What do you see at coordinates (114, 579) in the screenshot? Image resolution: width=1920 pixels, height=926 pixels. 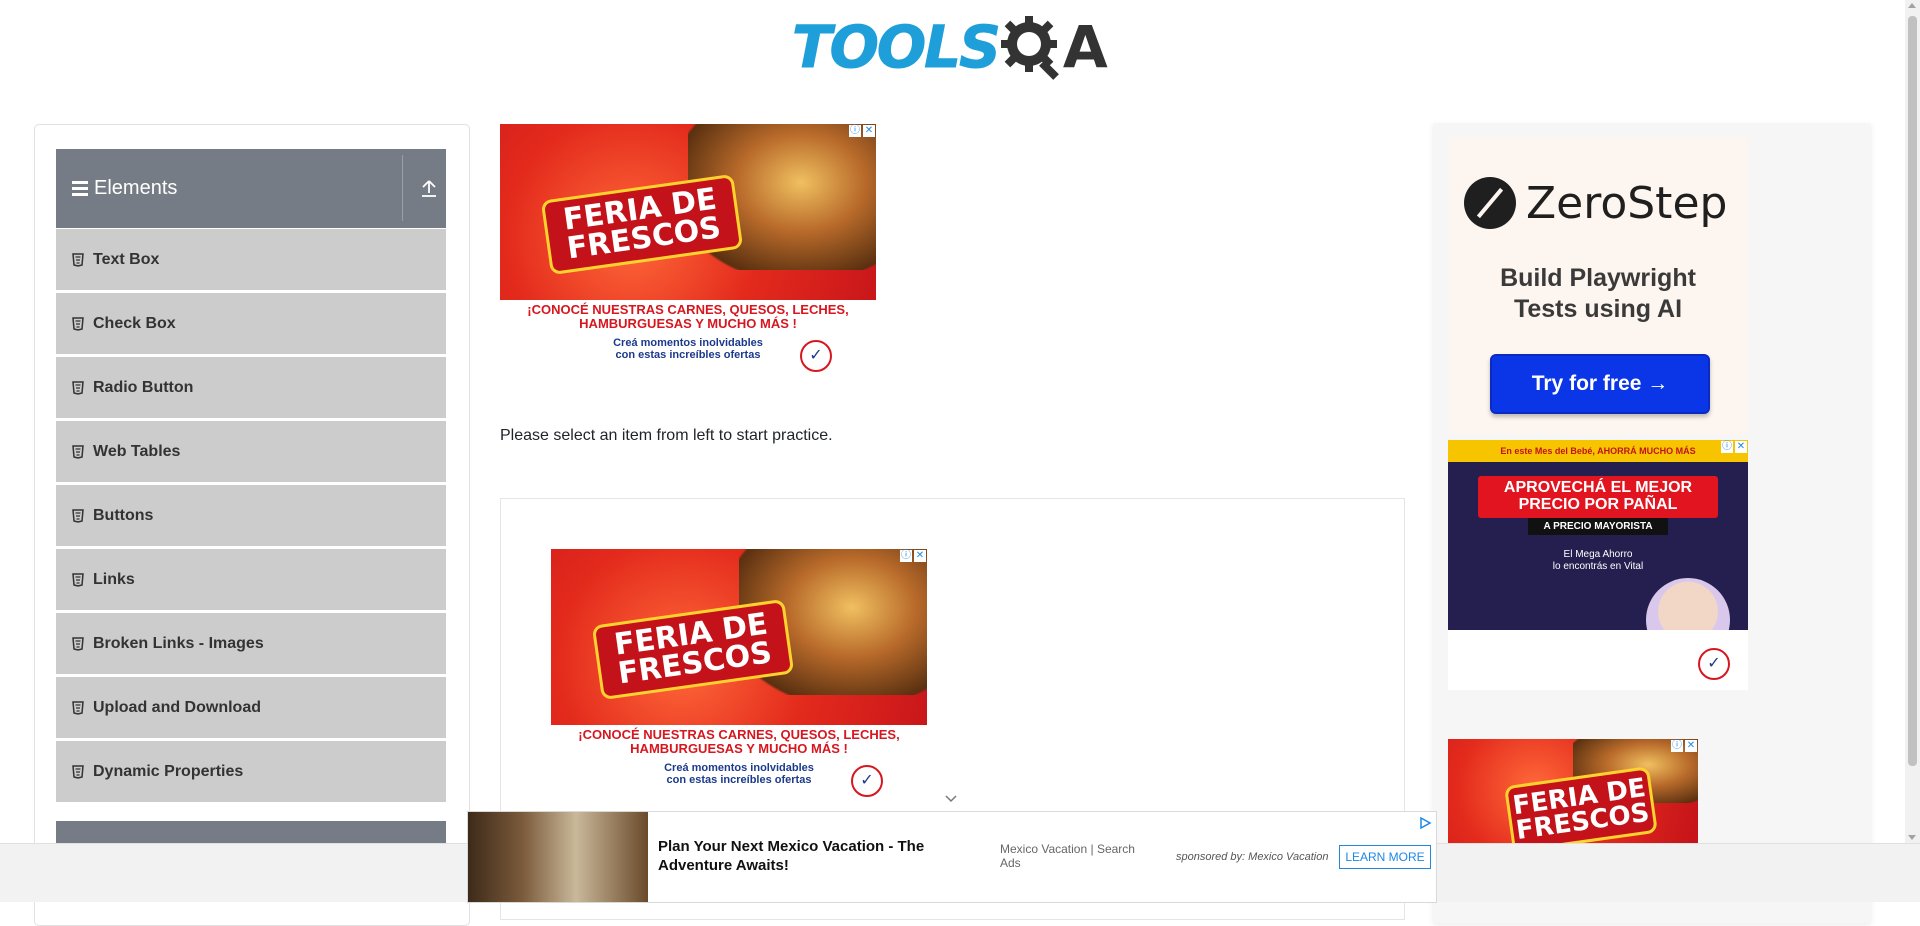 I see `sidebar-item-label: Links` at bounding box center [114, 579].